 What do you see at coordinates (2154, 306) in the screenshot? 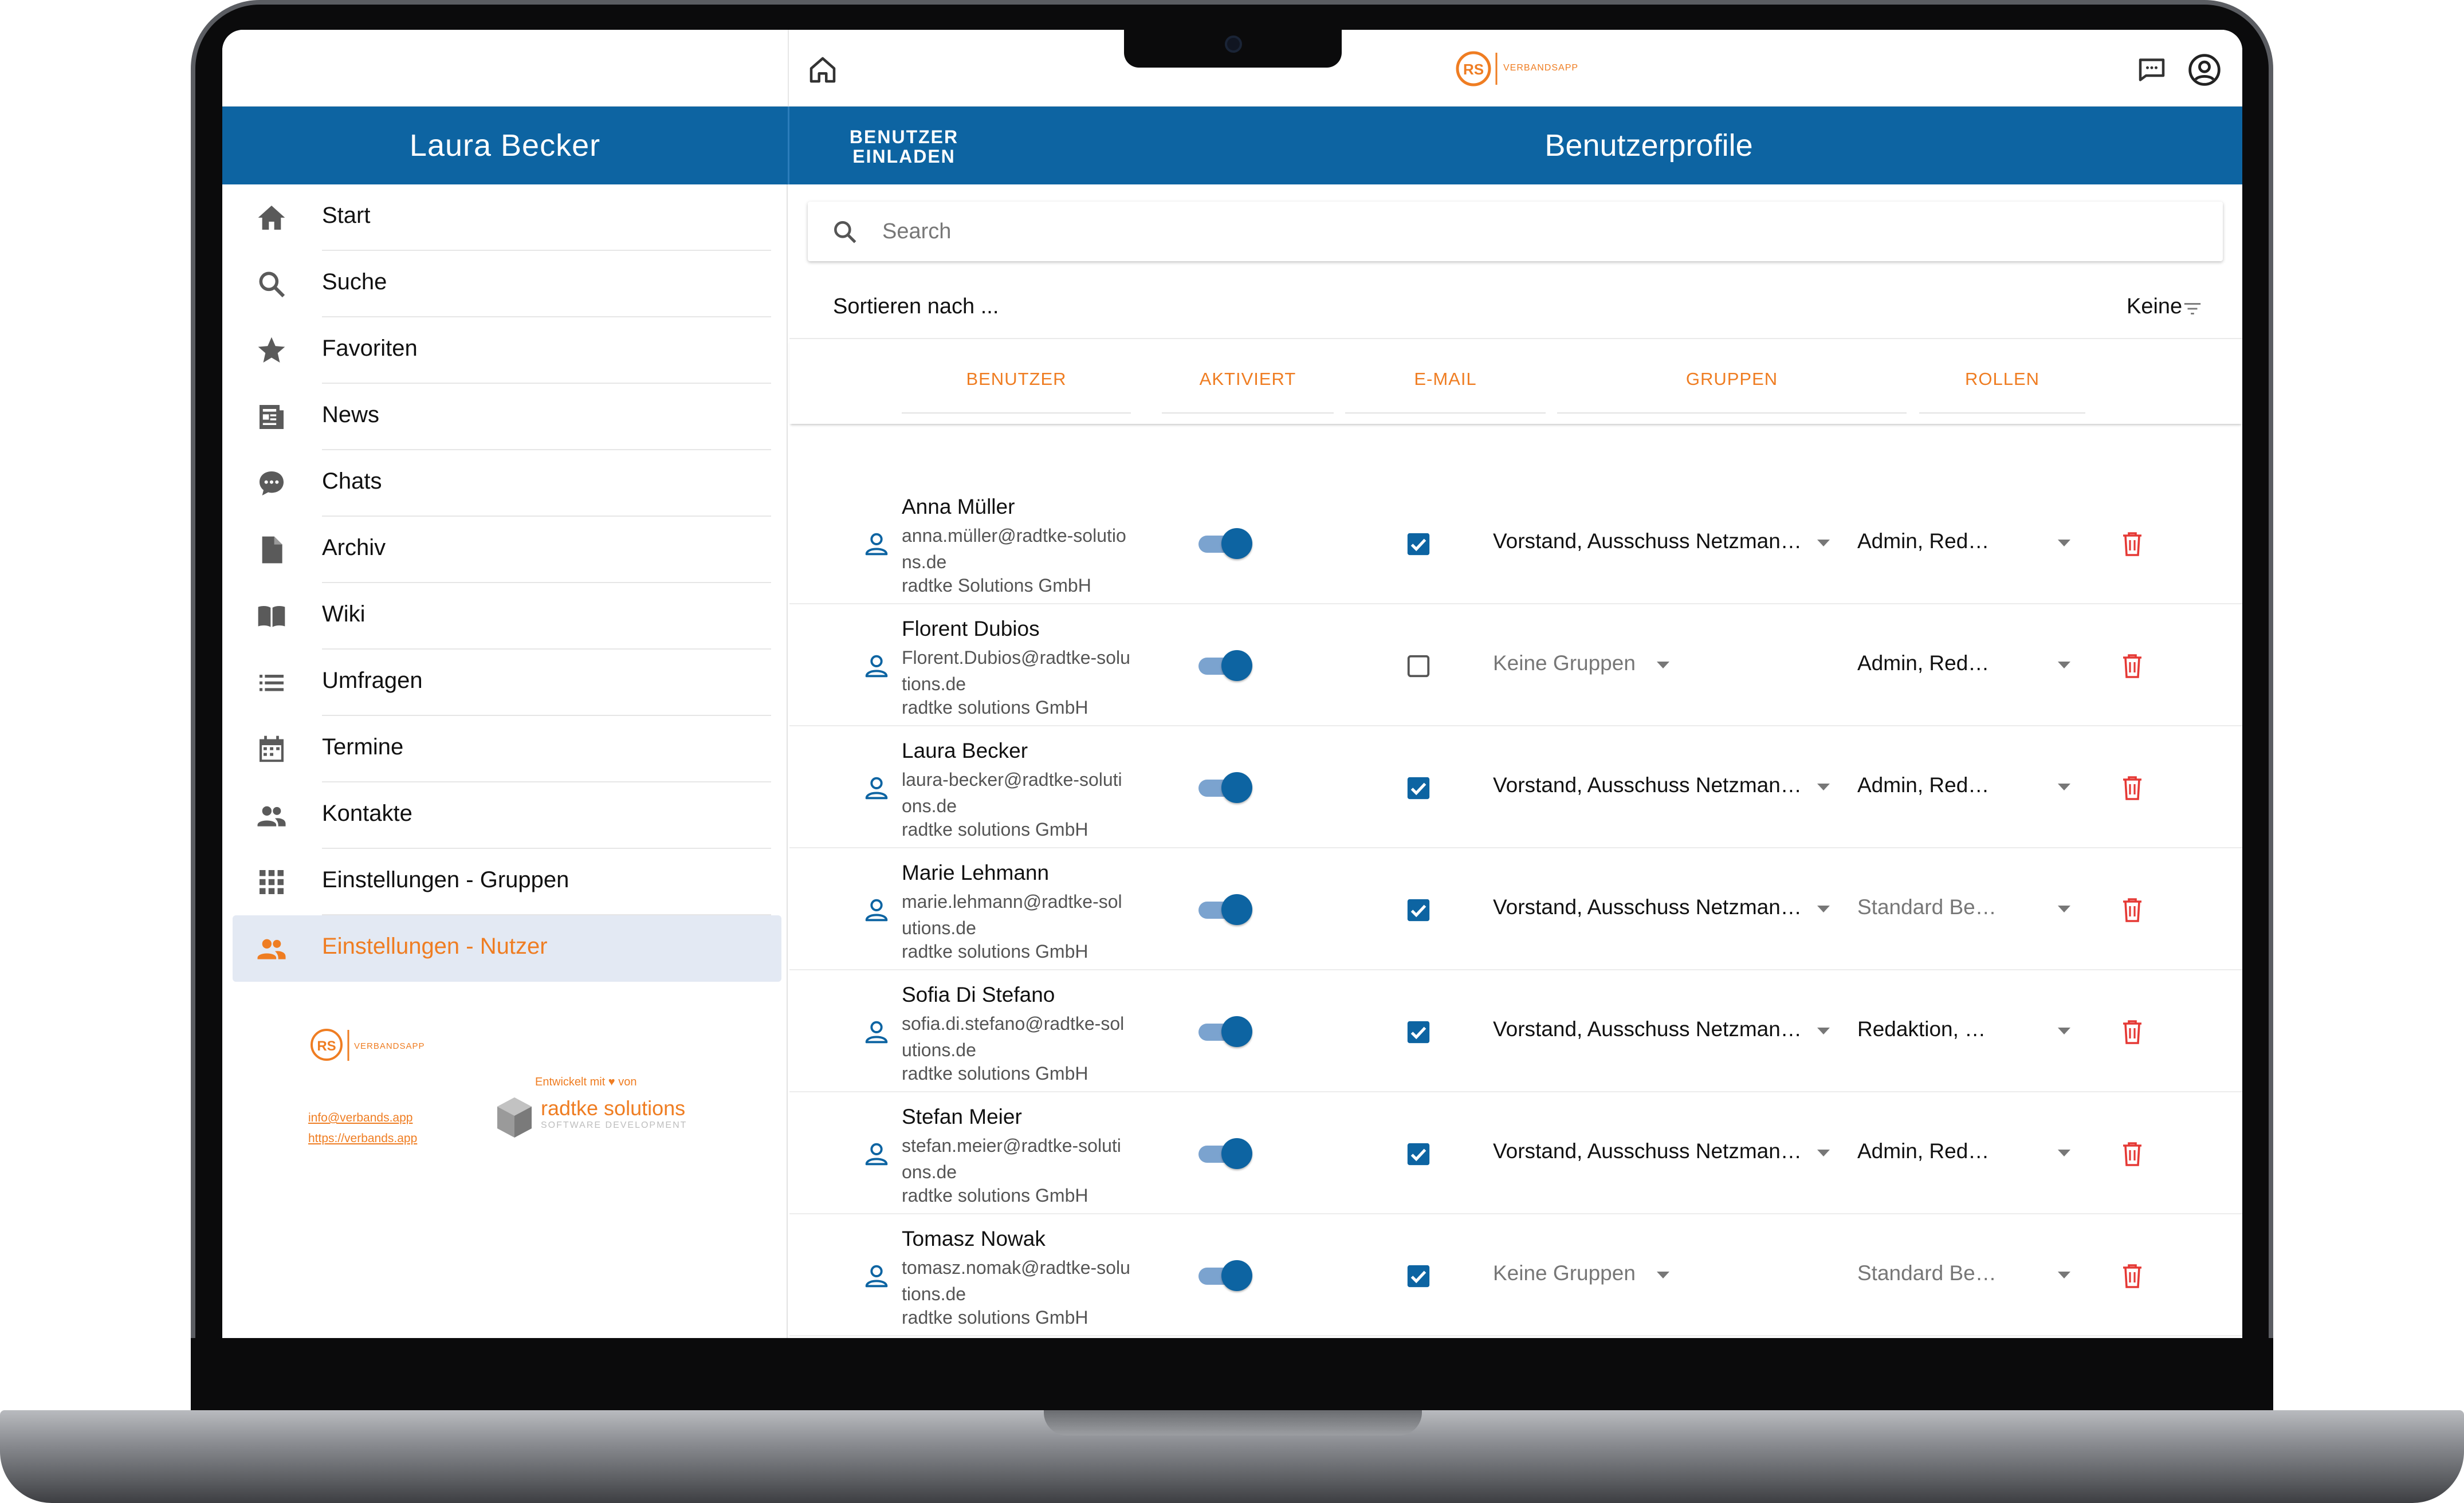
I see `sort-select: Keine` at bounding box center [2154, 306].